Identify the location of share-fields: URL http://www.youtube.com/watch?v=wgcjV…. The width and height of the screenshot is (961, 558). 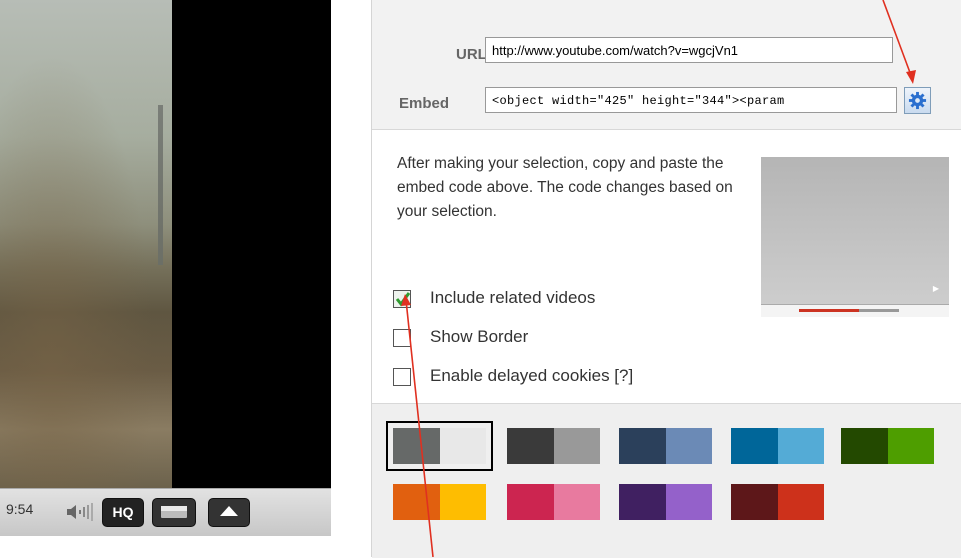
(666, 65).